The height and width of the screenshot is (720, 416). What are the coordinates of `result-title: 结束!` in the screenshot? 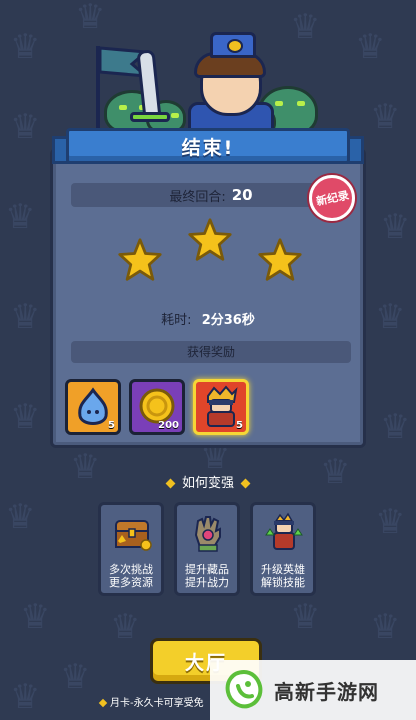 It's located at (208, 147).